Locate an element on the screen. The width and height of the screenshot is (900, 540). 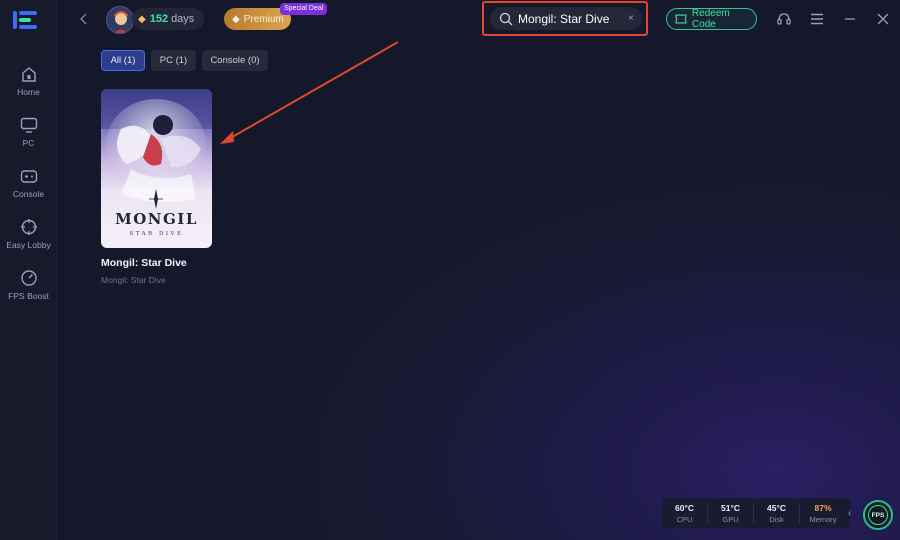
fps-label: FPS is located at coordinates (878, 515).